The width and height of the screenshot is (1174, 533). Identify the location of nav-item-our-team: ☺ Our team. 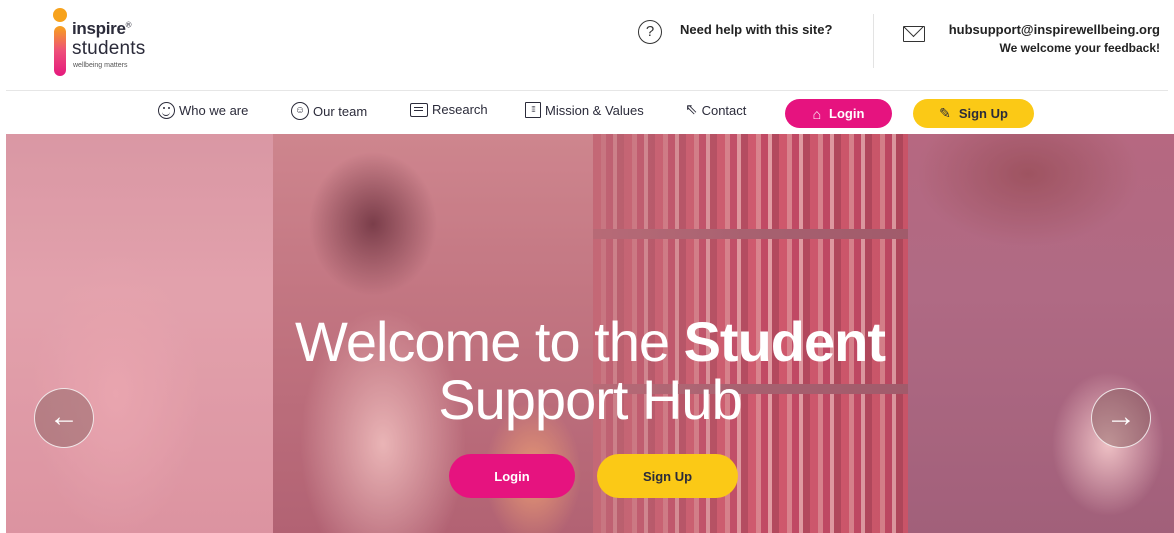
(329, 111).